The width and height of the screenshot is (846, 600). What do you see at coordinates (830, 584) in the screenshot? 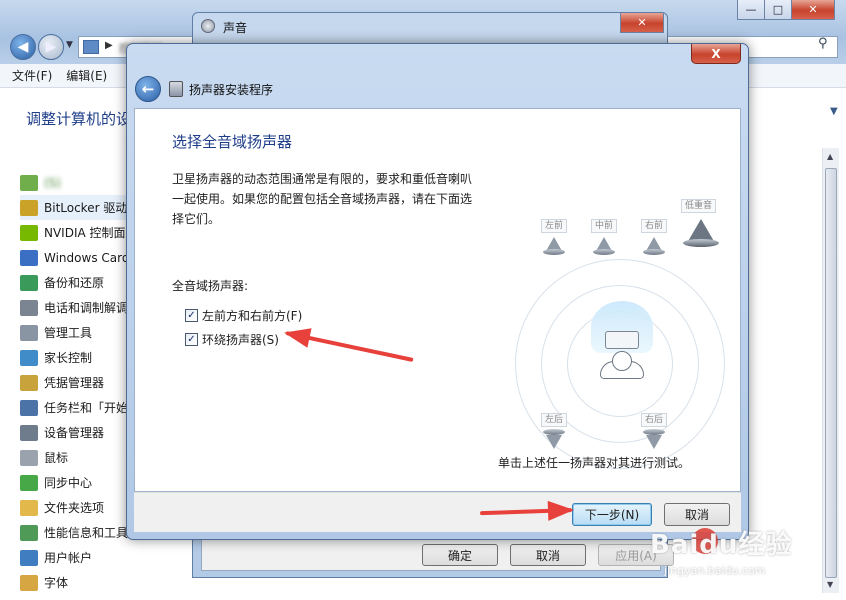
I see `scroll-down-icon: ▼` at bounding box center [830, 584].